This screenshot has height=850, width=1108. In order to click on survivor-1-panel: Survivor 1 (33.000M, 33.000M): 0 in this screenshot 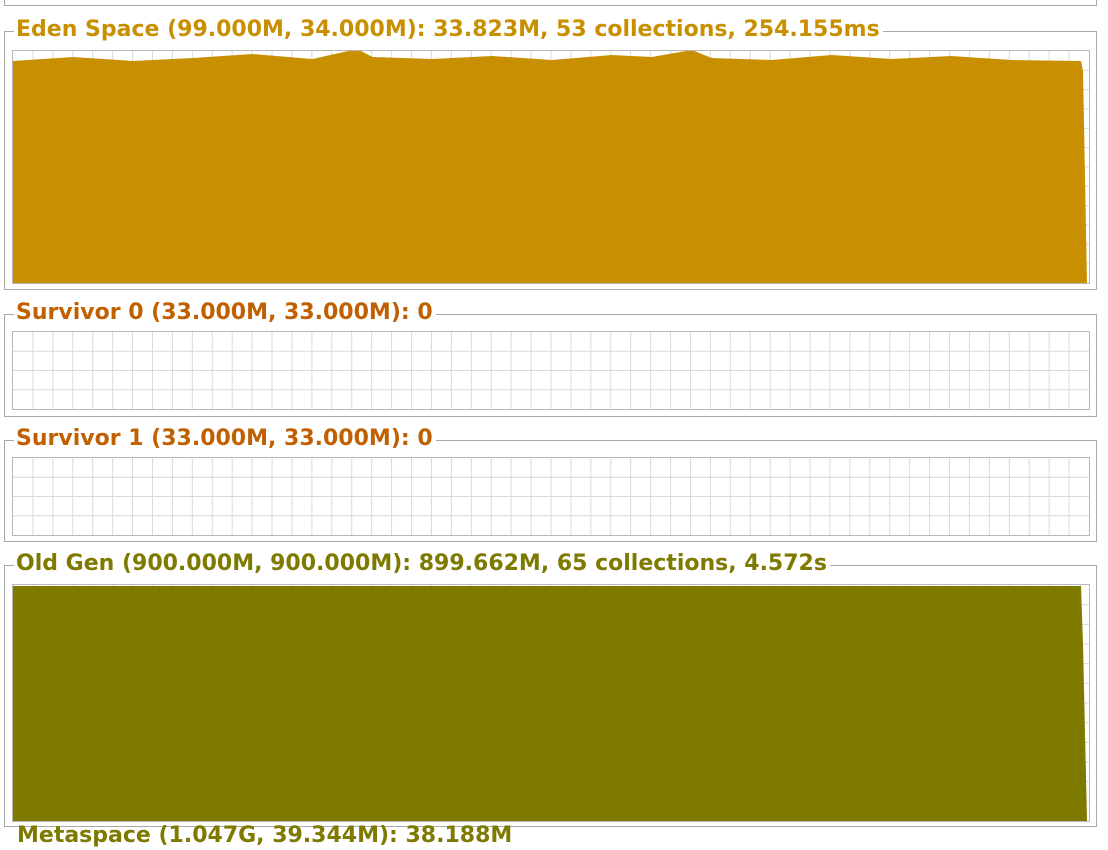, I will do `click(550, 483)`.